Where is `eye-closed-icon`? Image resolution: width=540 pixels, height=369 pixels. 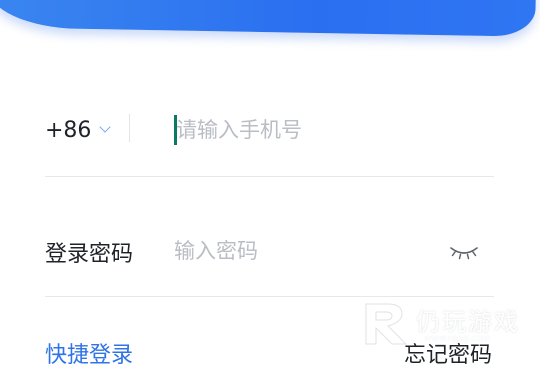
eye-closed-icon is located at coordinates (464, 251).